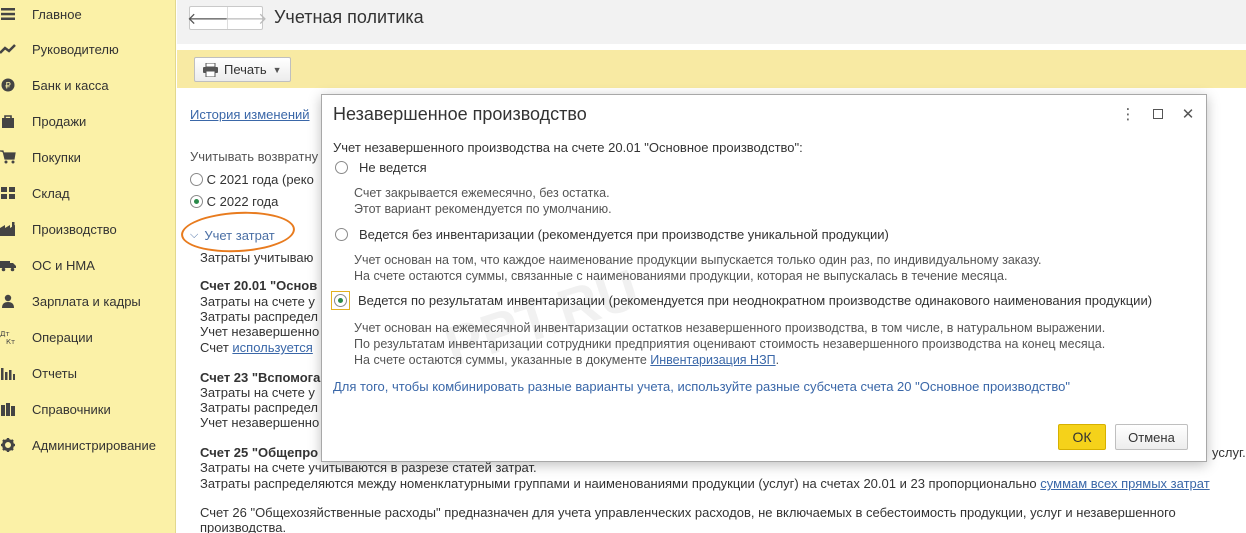 The image size is (1246, 533). I want to click on arrow-right-icon: 🡒, so click(246, 19).